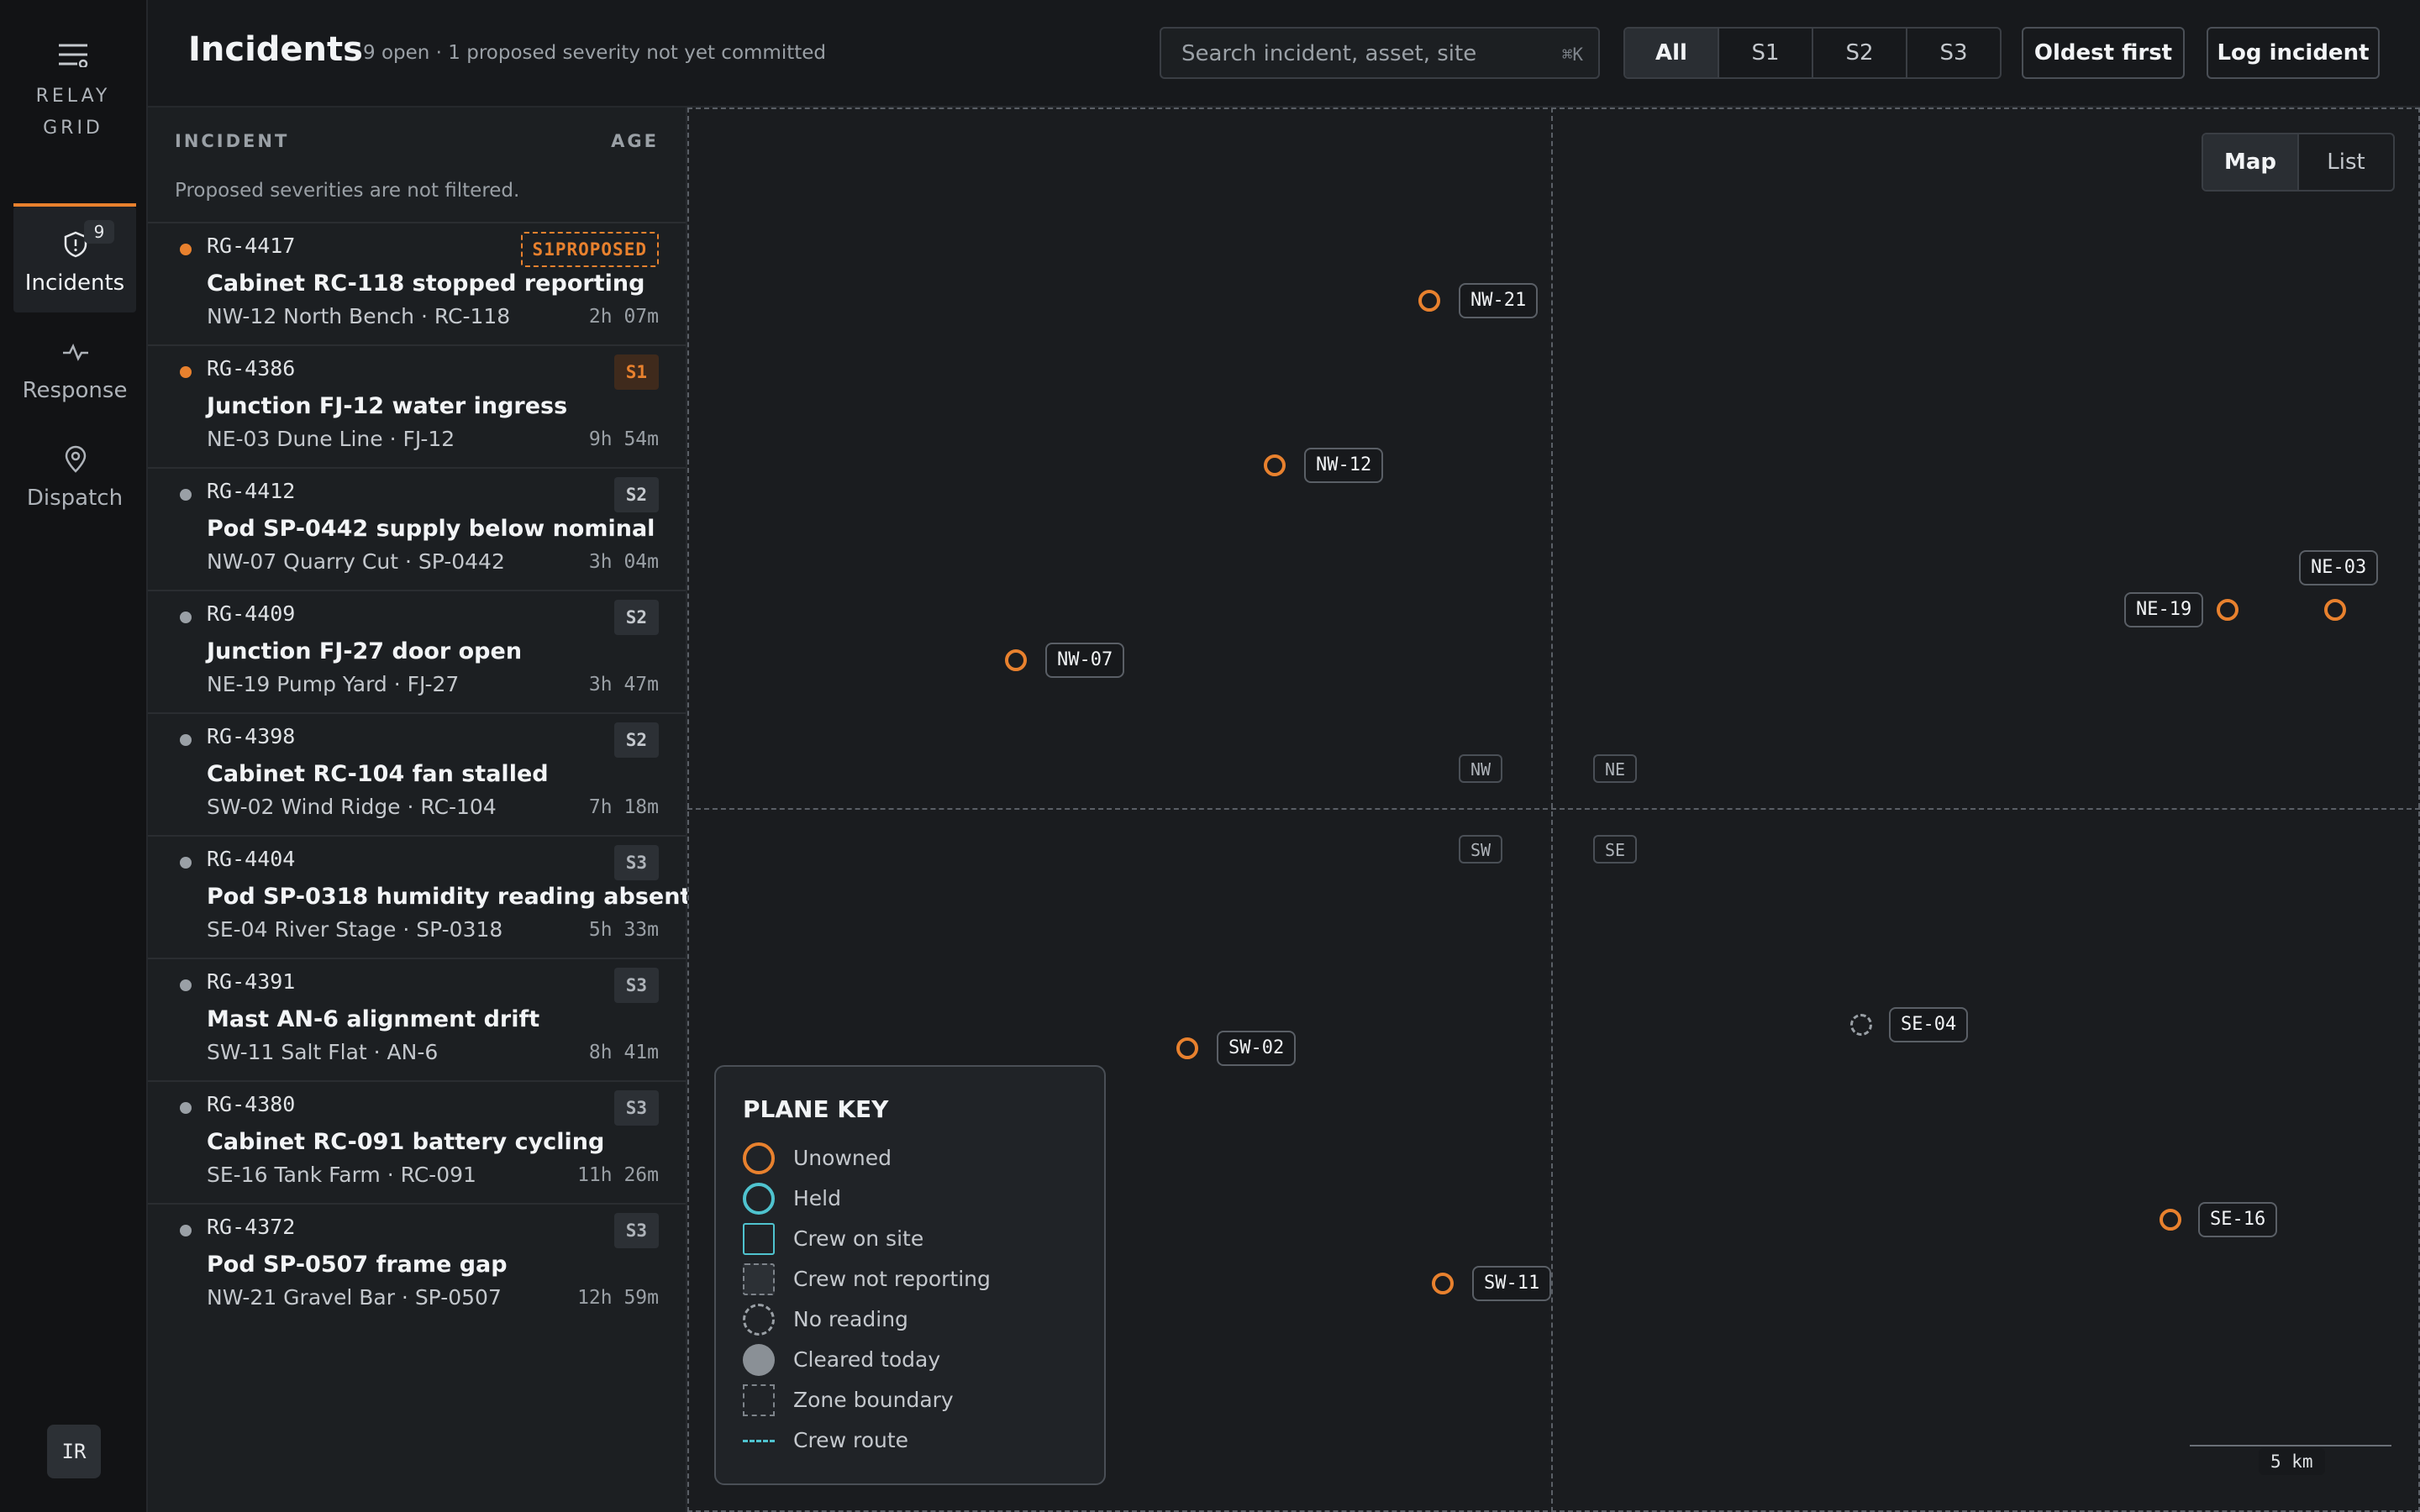 The image size is (2420, 1512). Describe the element at coordinates (1481, 849) in the screenshot. I see `zone-label-sw: SW` at that location.